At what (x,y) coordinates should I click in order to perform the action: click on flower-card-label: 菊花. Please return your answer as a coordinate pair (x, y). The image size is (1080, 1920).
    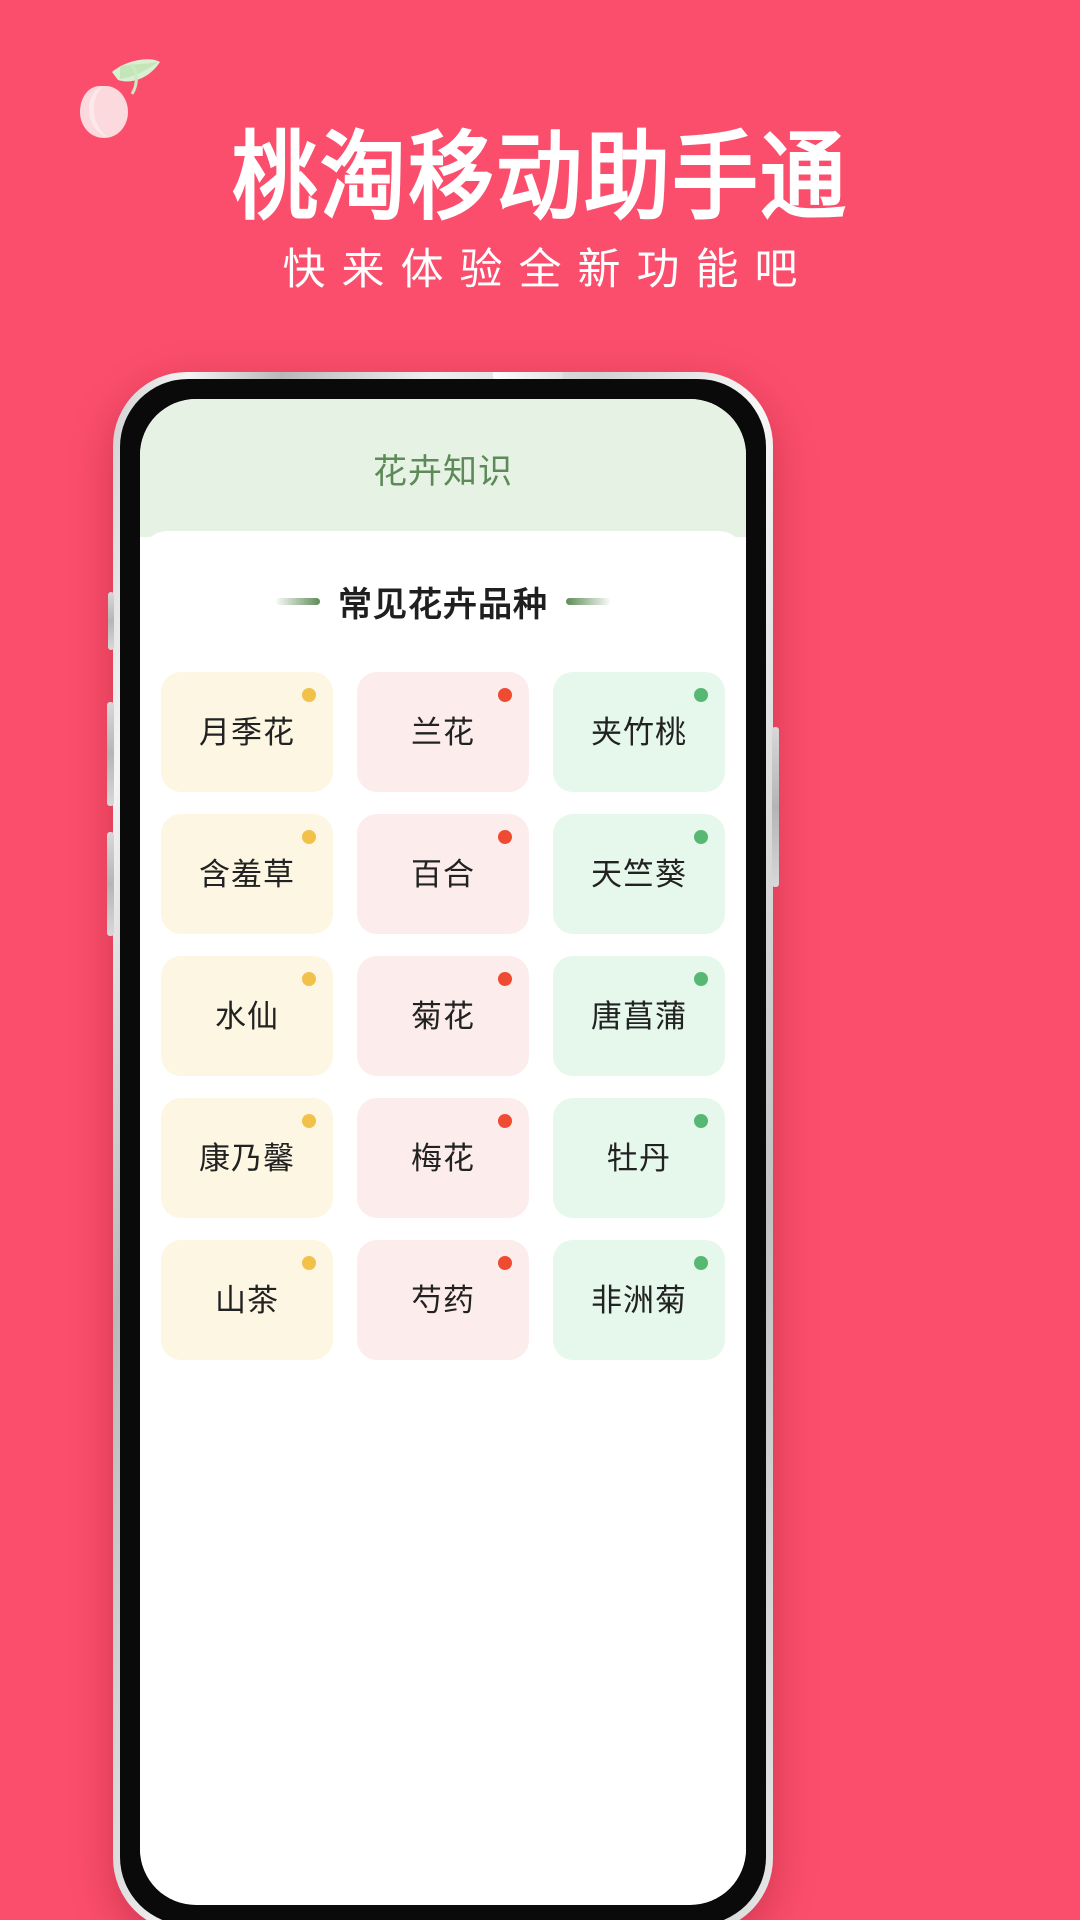
    Looking at the image, I should click on (443, 1016).